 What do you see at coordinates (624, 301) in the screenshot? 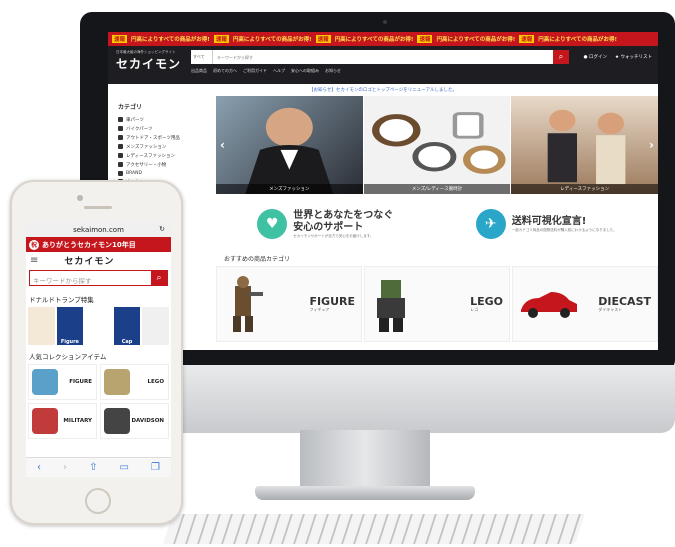
I see `category-name: DIECAST` at bounding box center [624, 301].